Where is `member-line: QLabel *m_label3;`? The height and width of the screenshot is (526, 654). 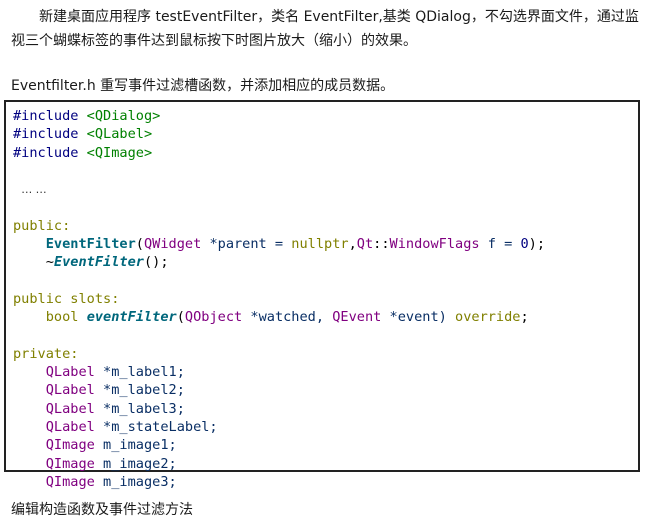
member-line: QLabel *m_label3; is located at coordinates (279, 409).